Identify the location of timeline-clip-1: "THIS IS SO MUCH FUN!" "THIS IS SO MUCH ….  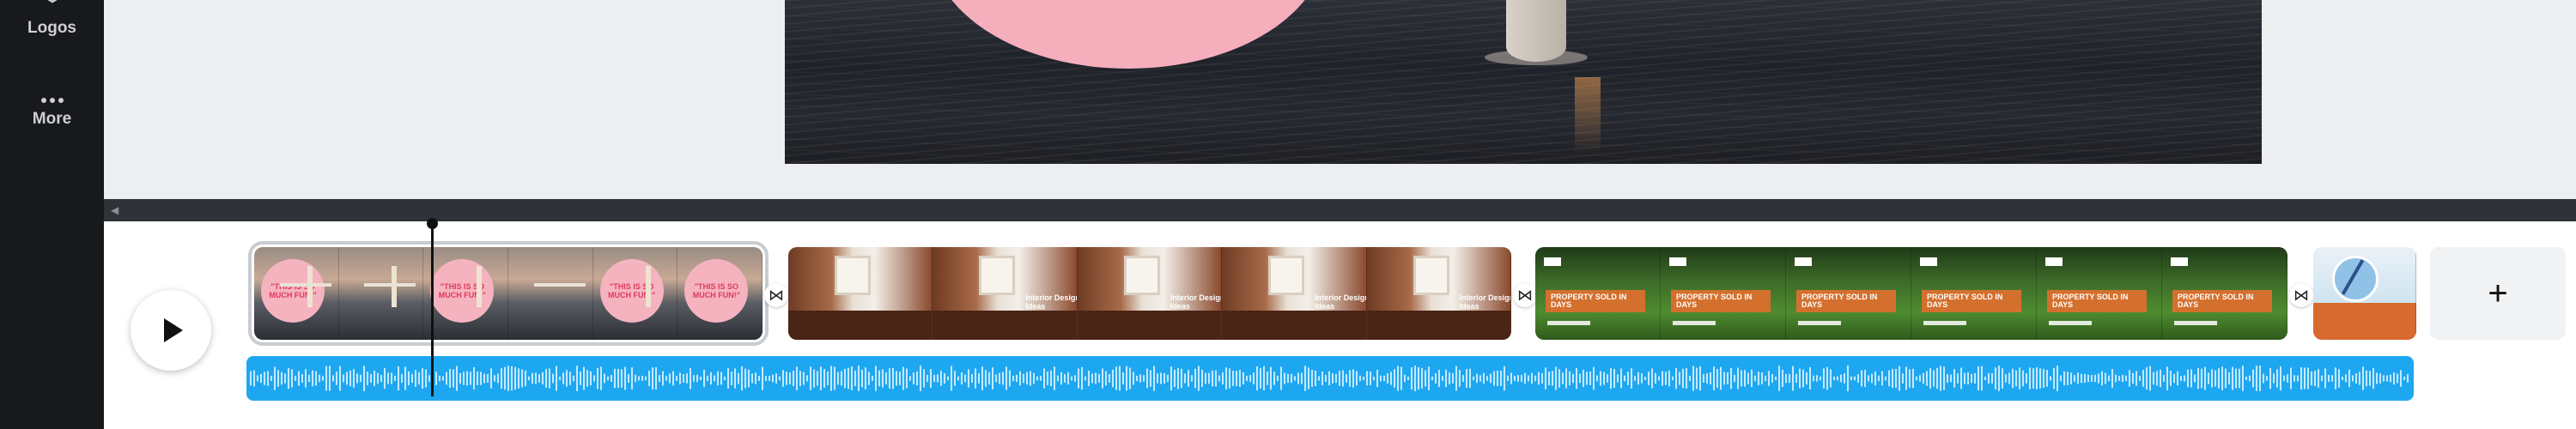
(508, 293).